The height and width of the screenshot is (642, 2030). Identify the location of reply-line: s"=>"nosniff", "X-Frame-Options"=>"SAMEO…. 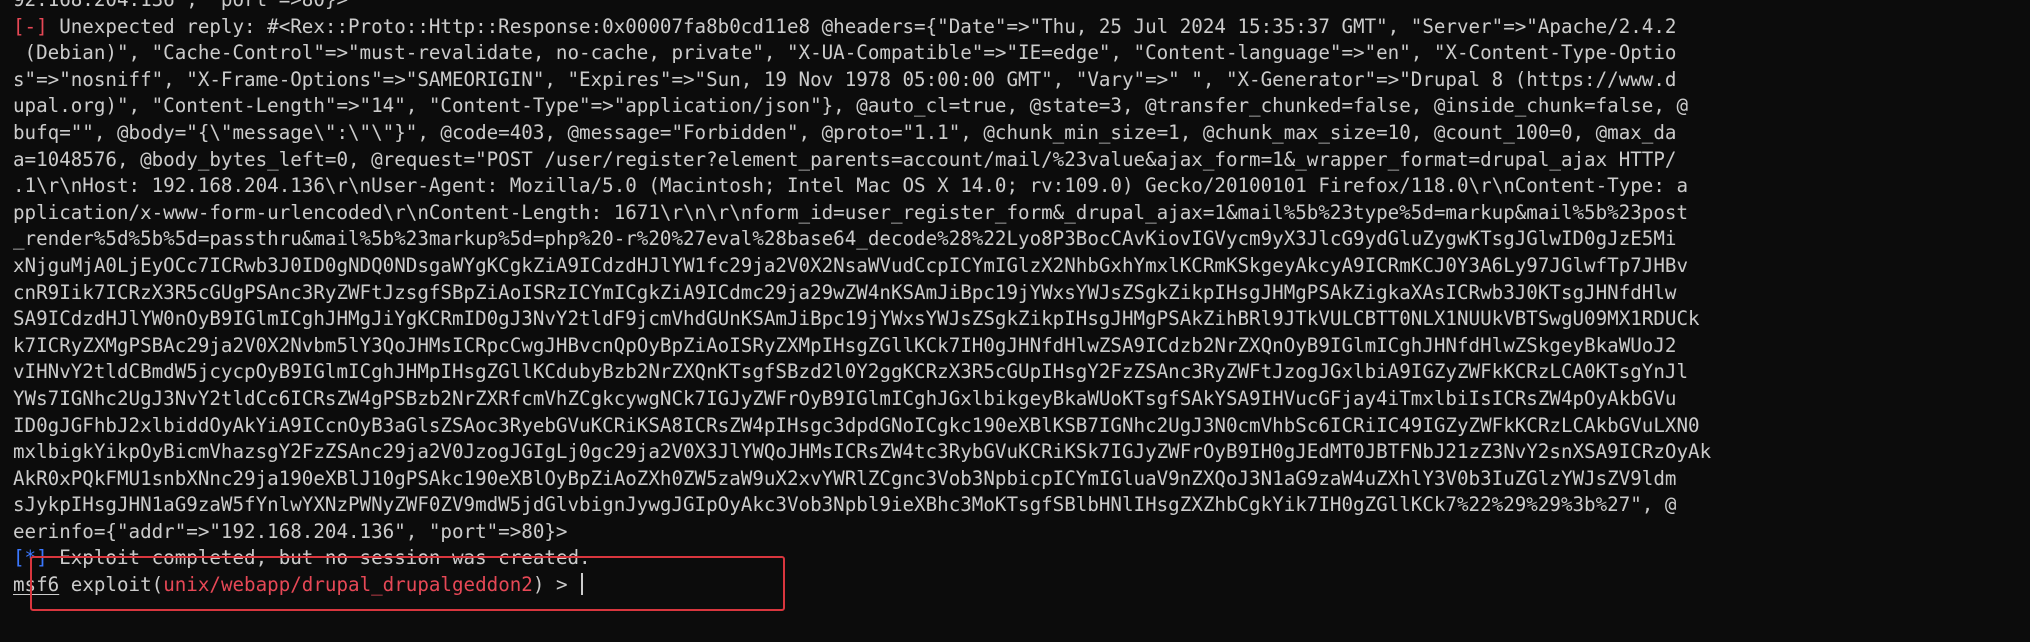
(845, 79).